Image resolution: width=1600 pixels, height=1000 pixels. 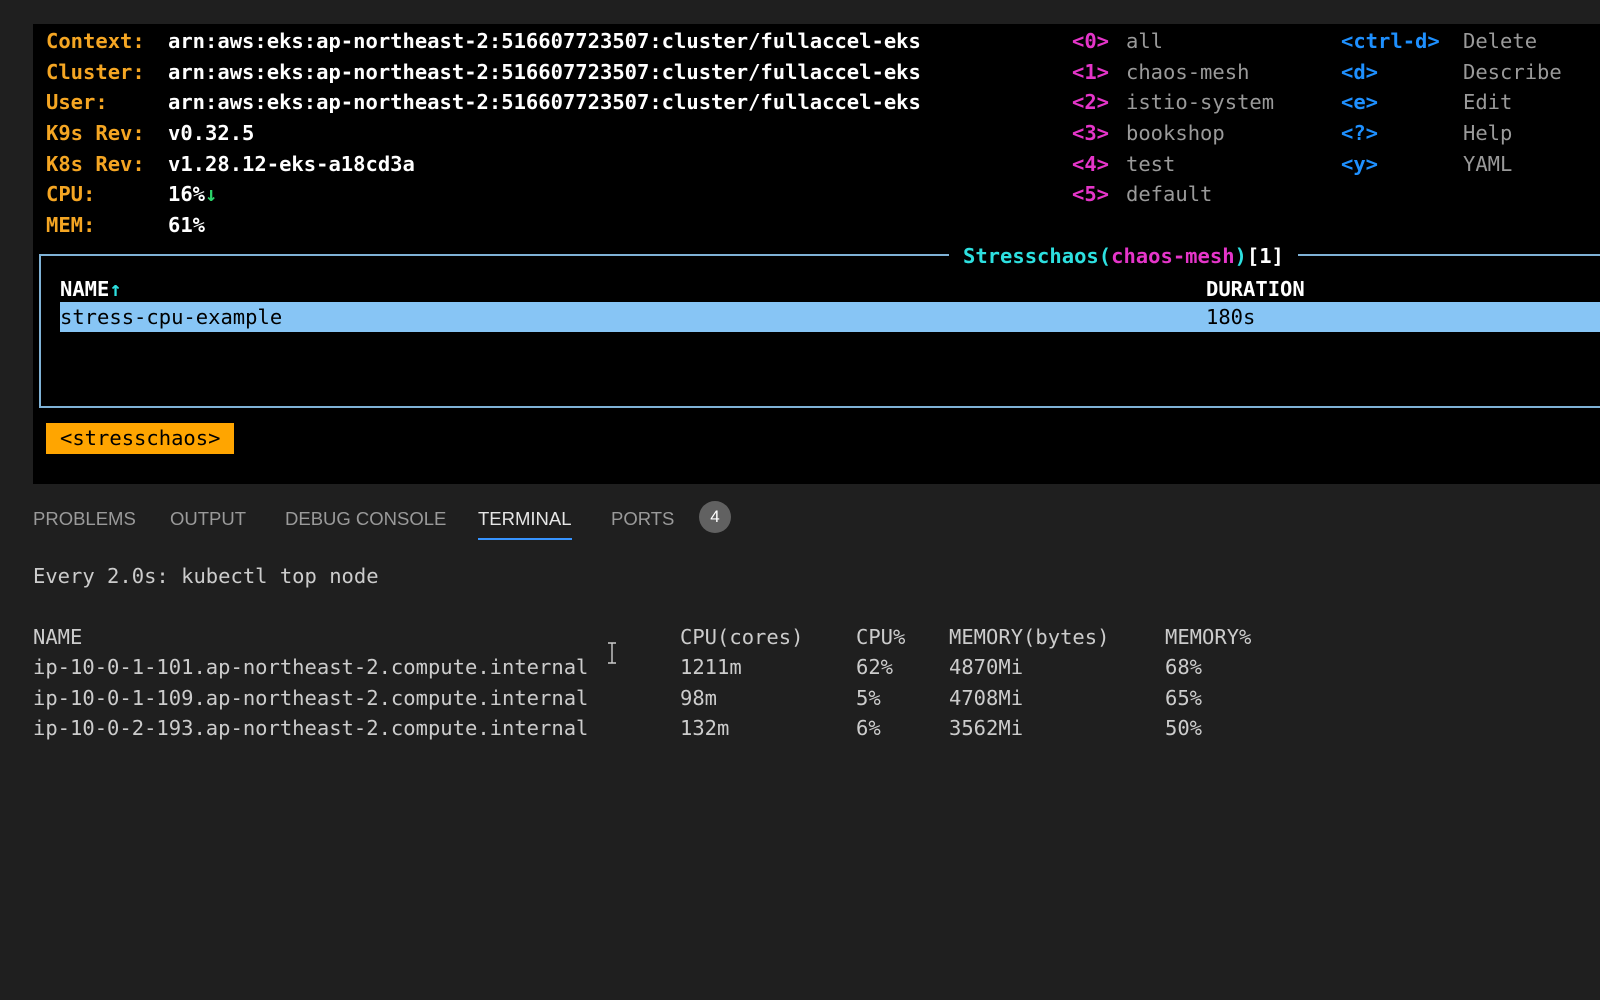 I want to click on header-label: K8s Rev:, so click(x=95, y=164).